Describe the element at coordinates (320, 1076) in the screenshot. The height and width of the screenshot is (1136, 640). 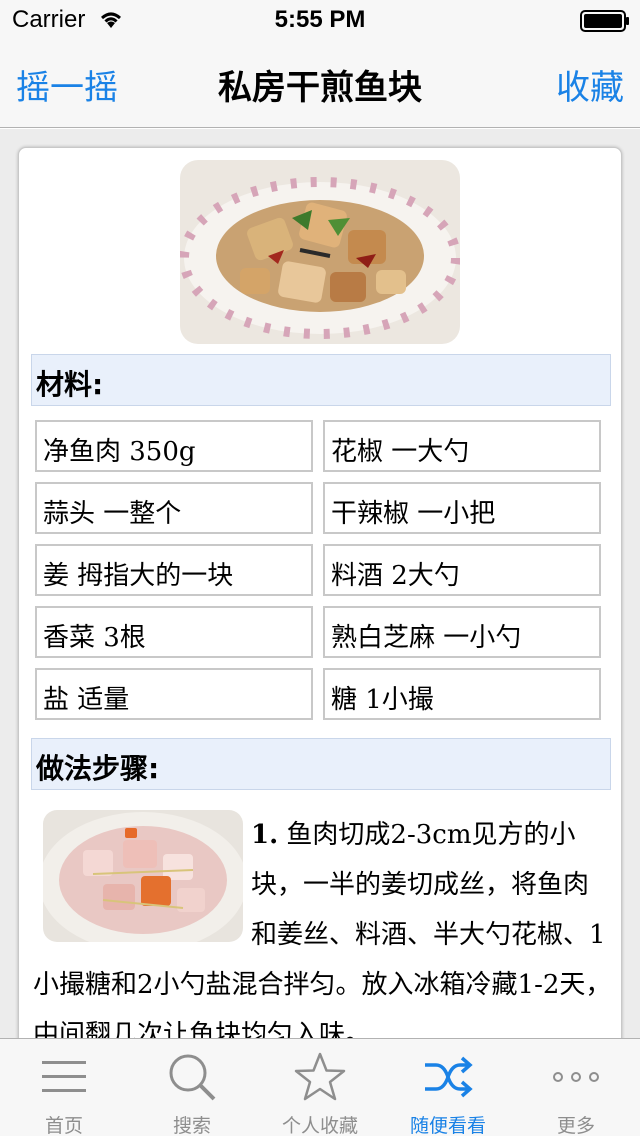
I see `star-icon` at that location.